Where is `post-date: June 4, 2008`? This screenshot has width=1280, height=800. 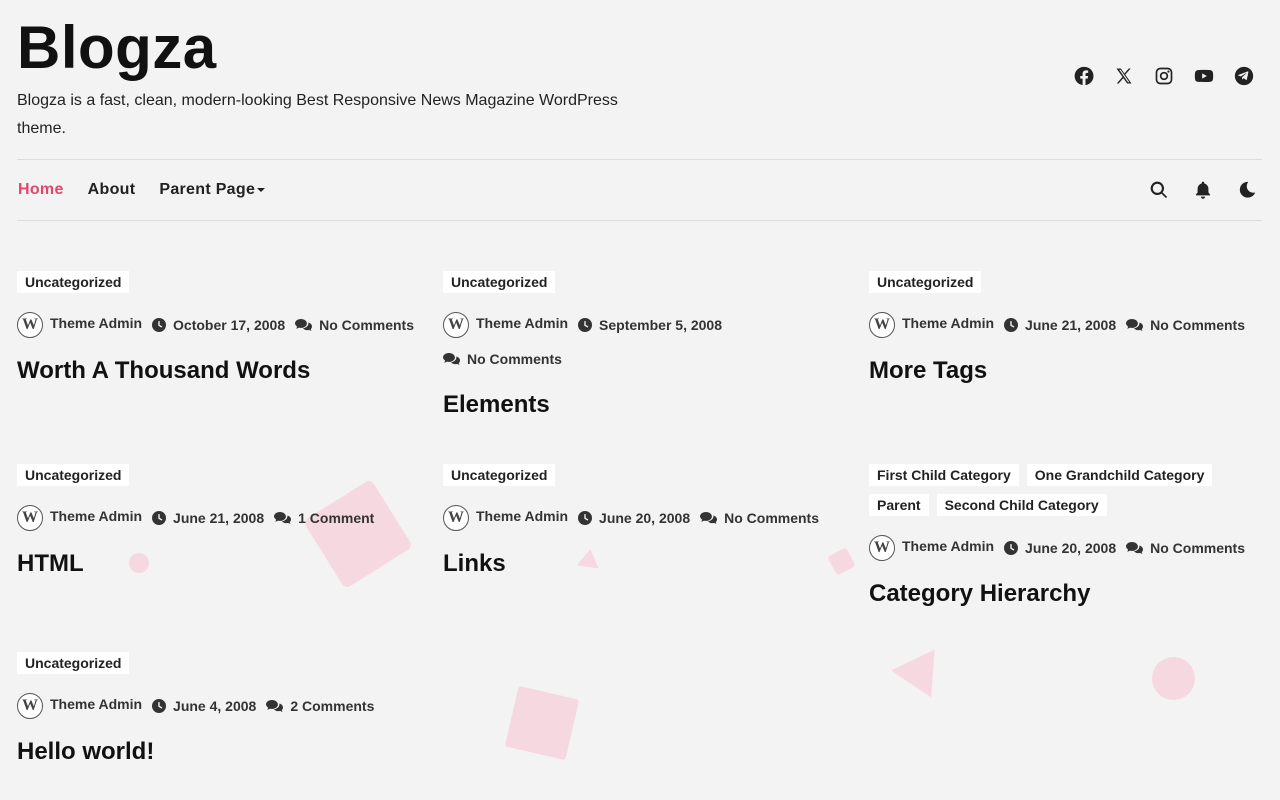
post-date: June 4, 2008 is located at coordinates (204, 706).